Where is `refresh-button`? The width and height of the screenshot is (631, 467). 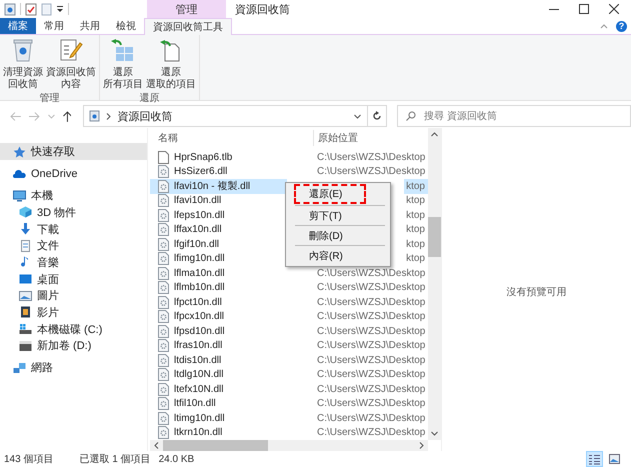
refresh-button is located at coordinates (377, 116).